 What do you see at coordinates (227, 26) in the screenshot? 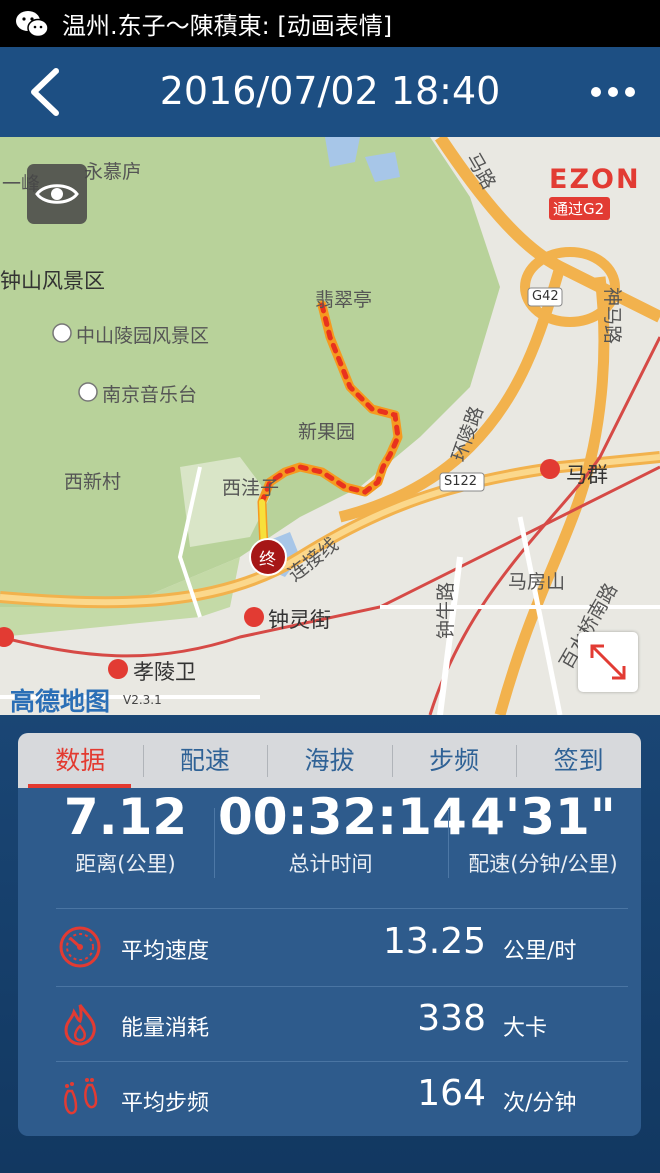
I see `notification-text: 温州.东子～陳積東: [动画表情]` at bounding box center [227, 26].